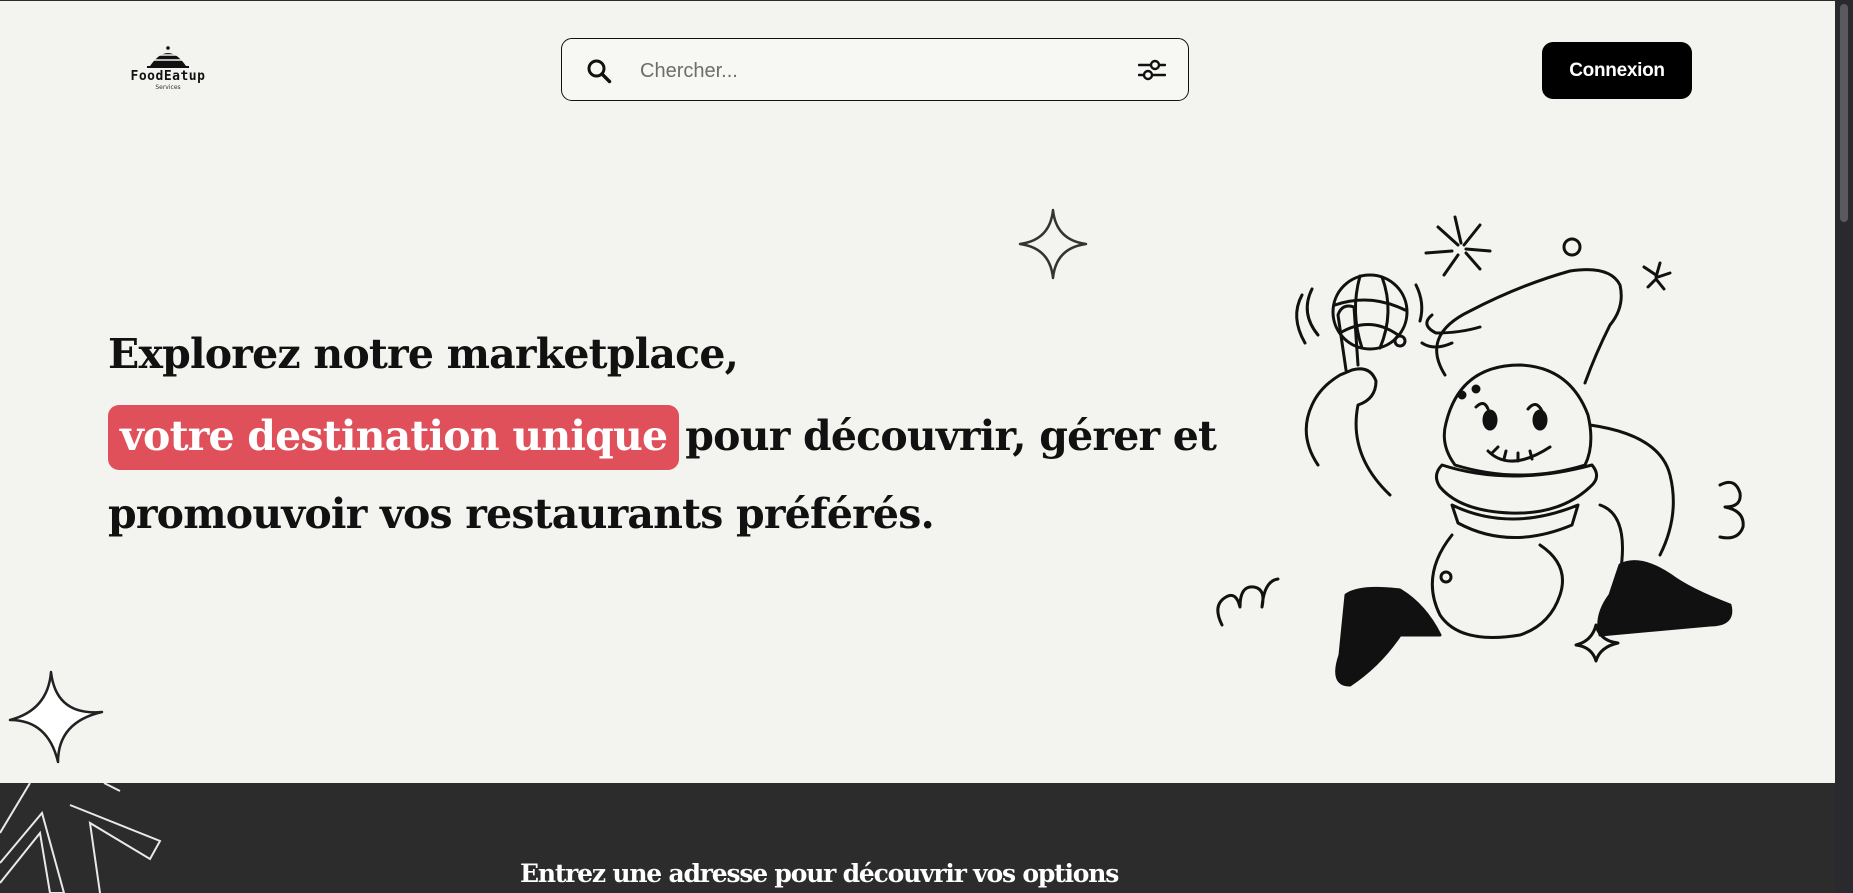  What do you see at coordinates (394, 437) in the screenshot?
I see `hero-highlight: votre destination unique` at bounding box center [394, 437].